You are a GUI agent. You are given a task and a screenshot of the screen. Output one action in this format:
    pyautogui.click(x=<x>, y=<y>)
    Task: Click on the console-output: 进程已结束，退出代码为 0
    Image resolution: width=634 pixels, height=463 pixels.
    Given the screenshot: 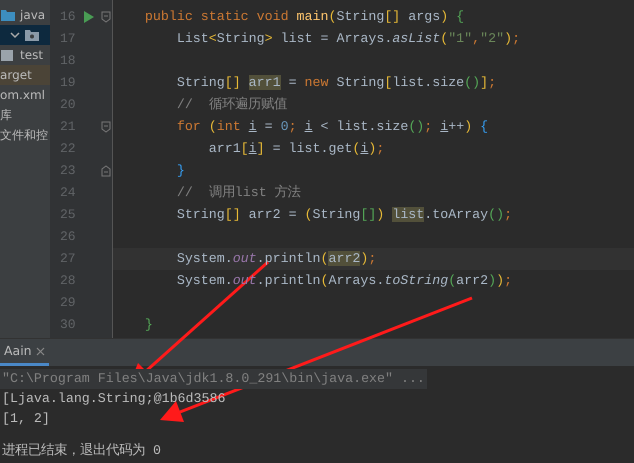 What is the action you would take?
    pyautogui.click(x=81, y=451)
    